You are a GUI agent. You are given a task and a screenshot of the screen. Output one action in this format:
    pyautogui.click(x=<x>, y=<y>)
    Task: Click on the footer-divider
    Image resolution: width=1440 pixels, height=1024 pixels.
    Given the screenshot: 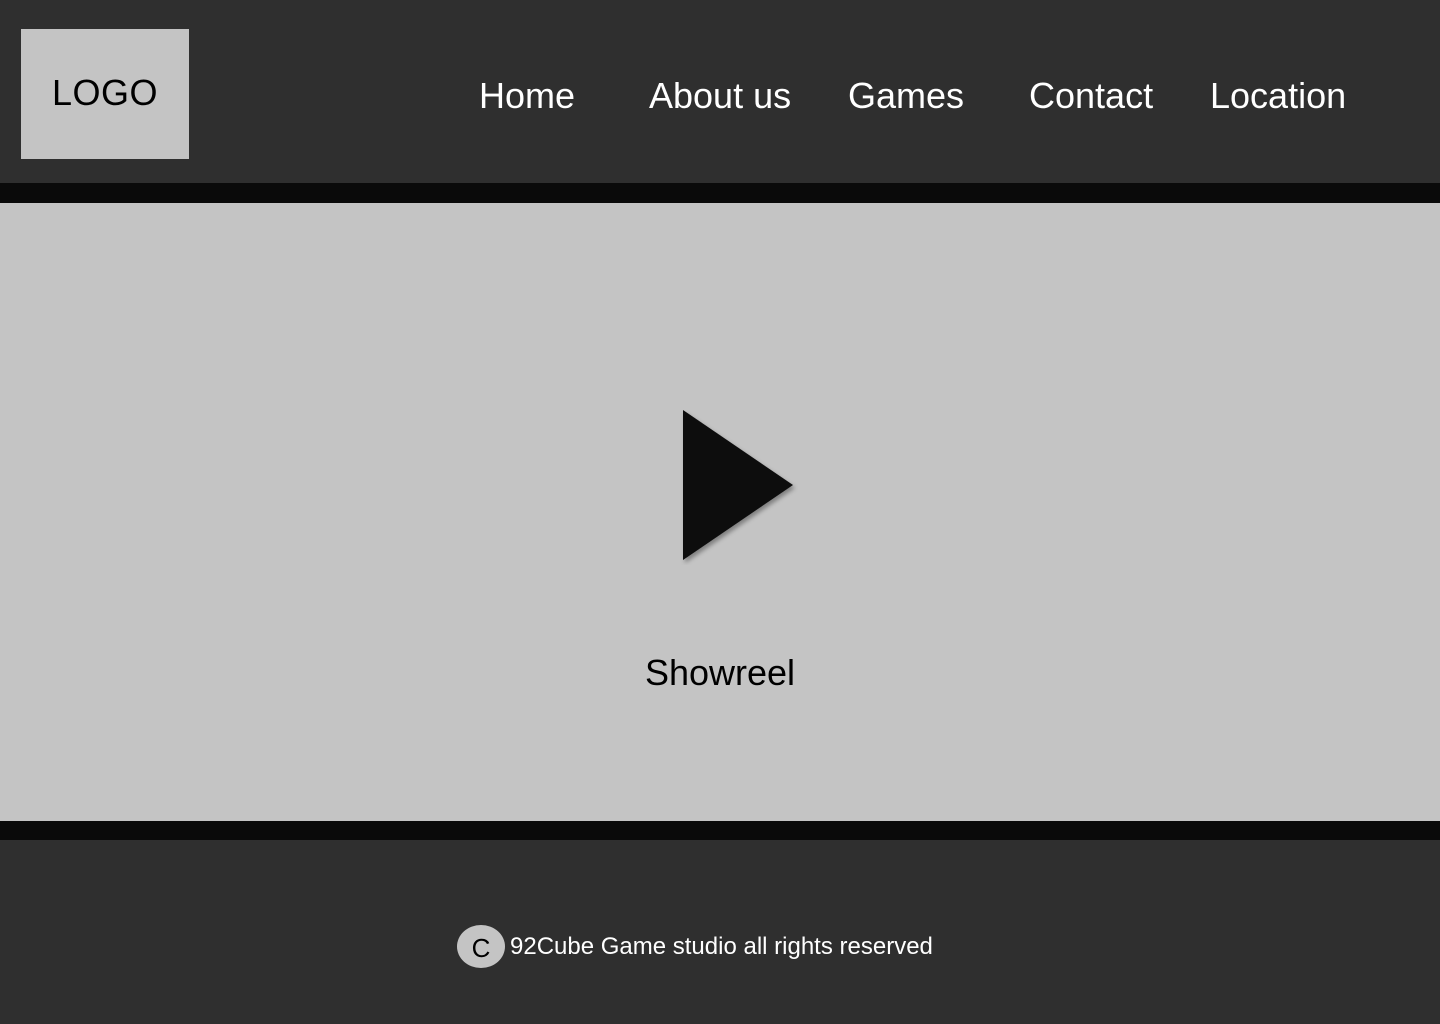 What is the action you would take?
    pyautogui.click(x=720, y=830)
    